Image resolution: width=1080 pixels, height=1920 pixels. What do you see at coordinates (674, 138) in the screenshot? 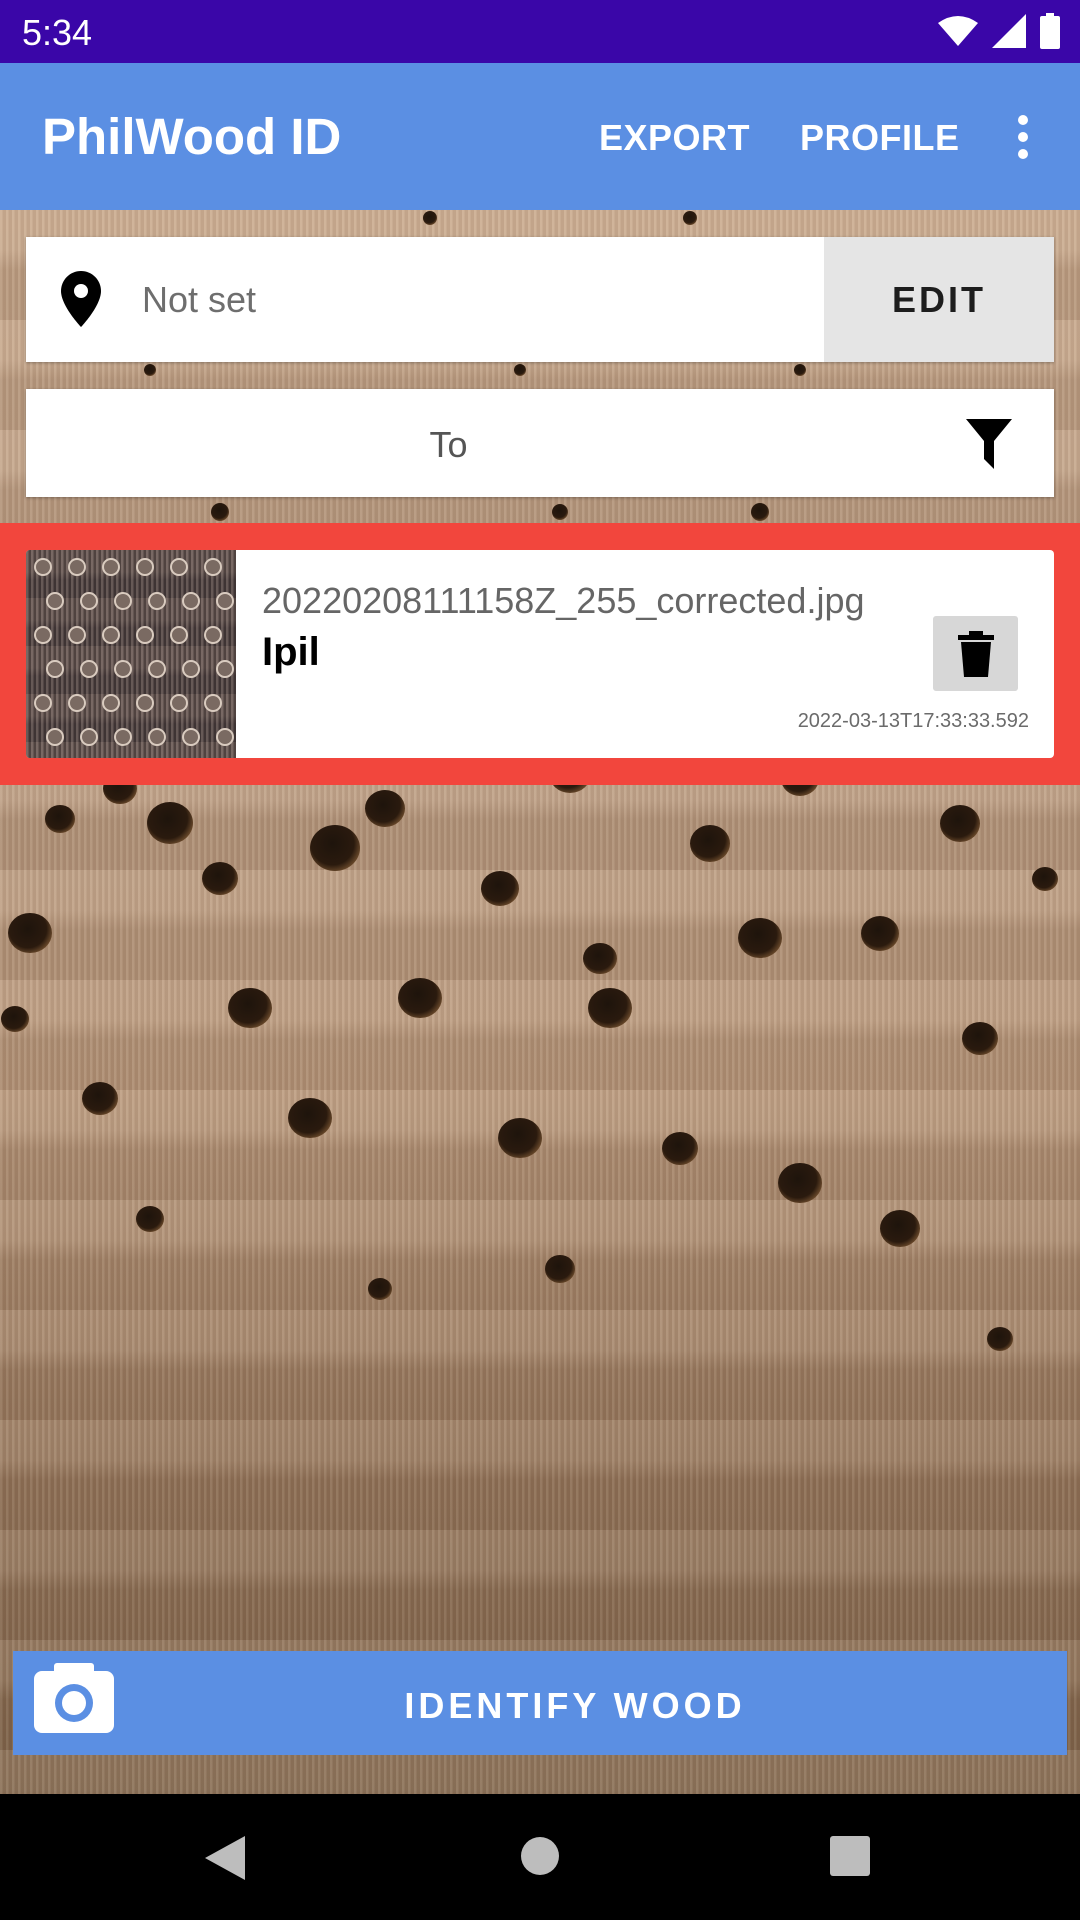
I see `export-button: EXPORT` at bounding box center [674, 138].